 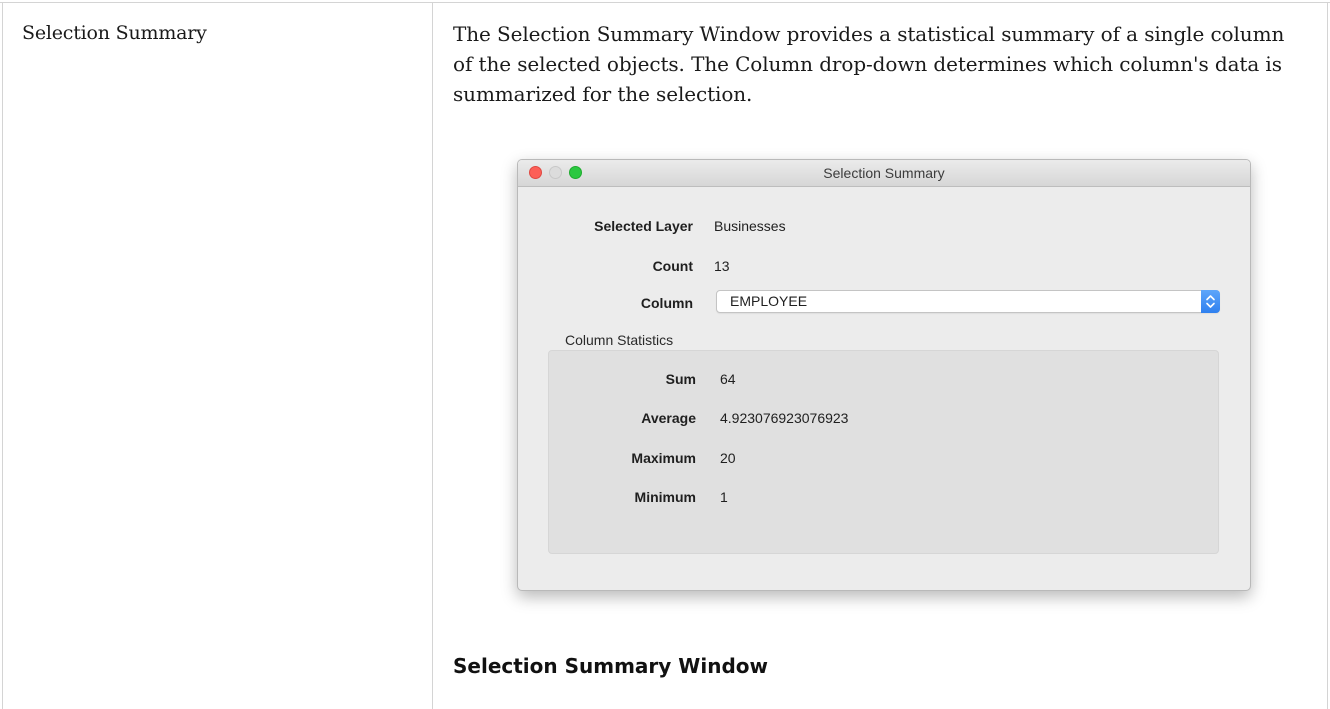 I want to click on maximum-value: 20, so click(x=728, y=458).